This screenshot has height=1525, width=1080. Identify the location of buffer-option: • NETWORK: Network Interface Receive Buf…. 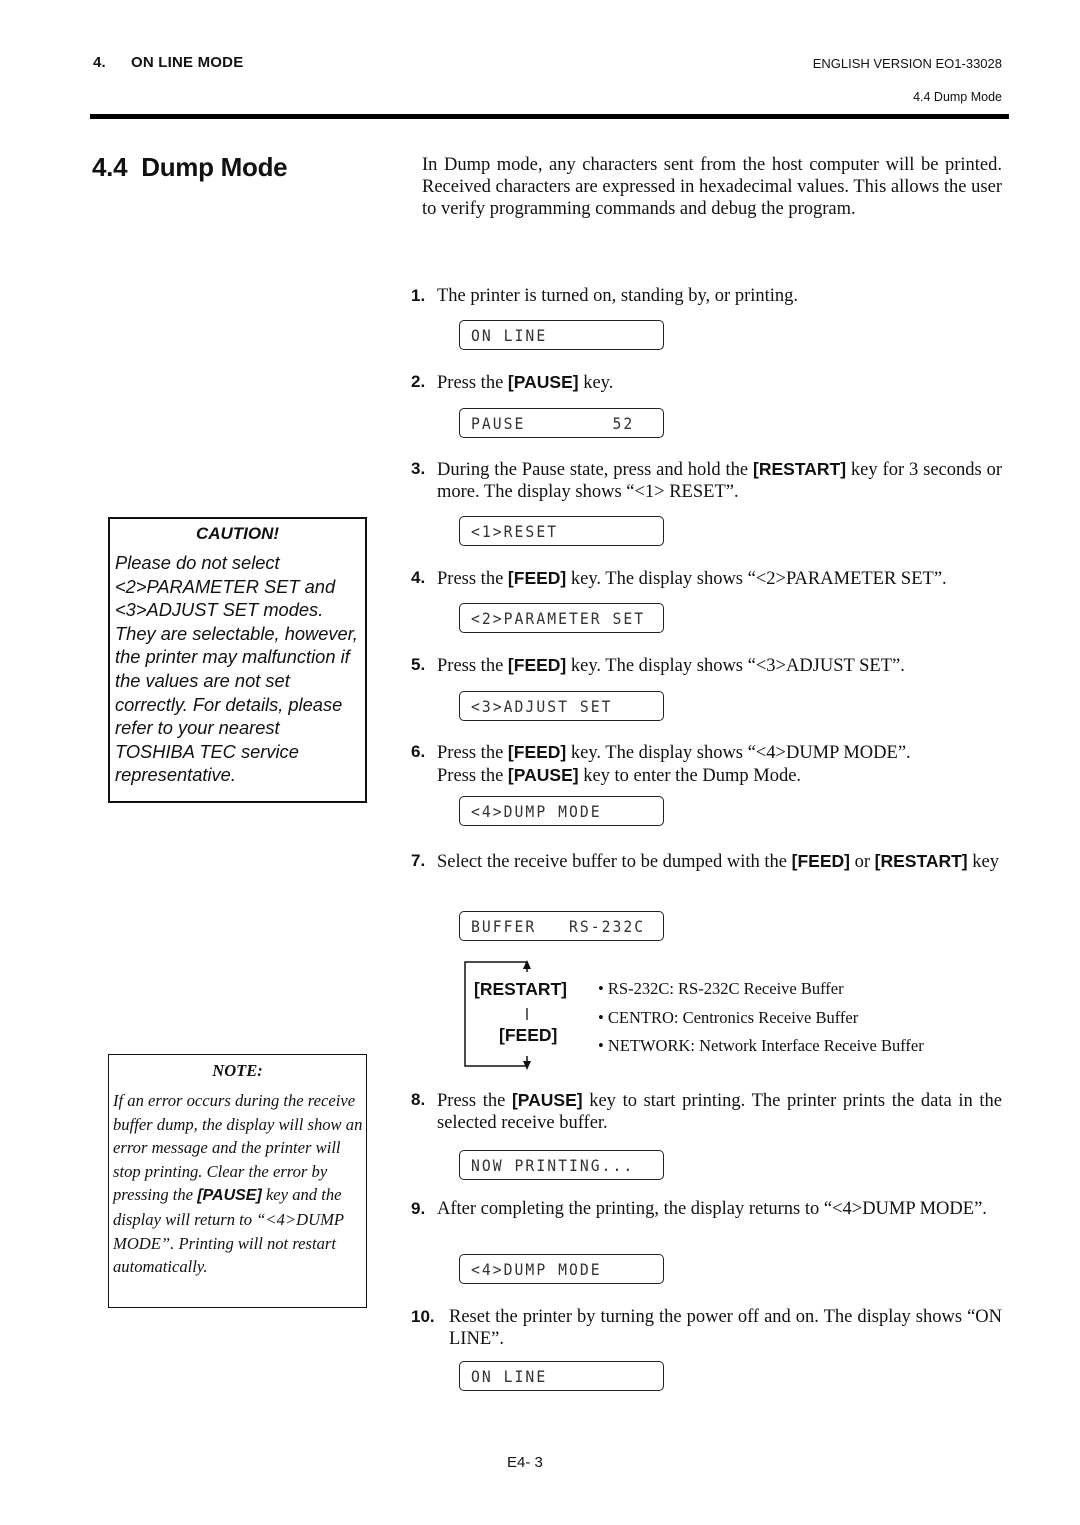
(761, 1045).